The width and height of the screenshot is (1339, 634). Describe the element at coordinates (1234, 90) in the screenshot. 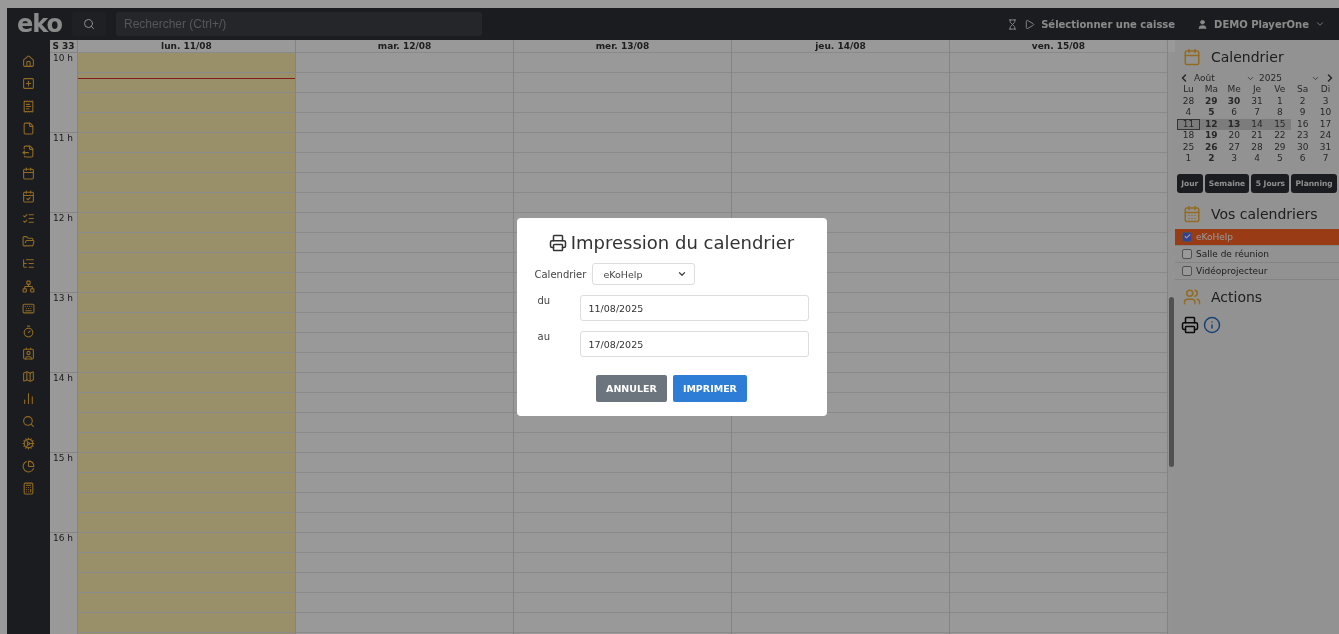

I see `weekday-label: Me` at that location.